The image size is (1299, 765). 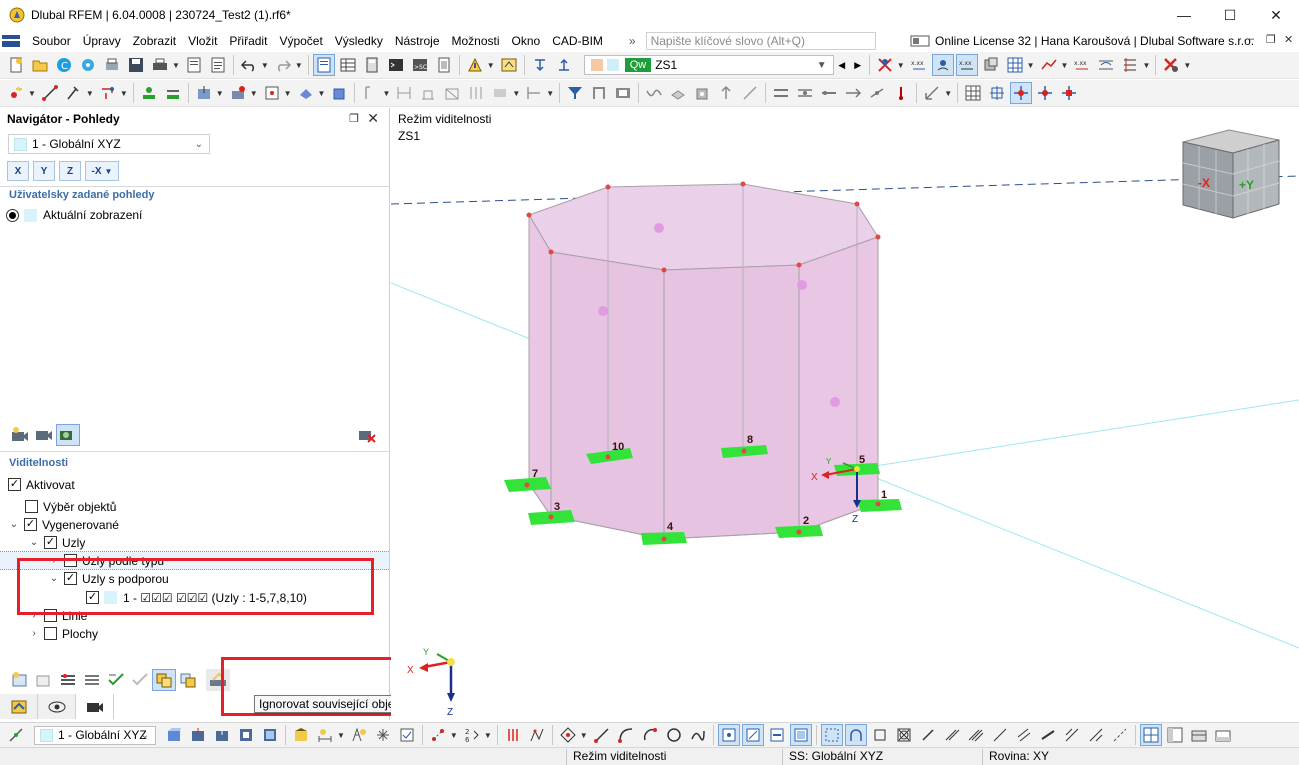 I want to click on cloud-icon: C, so click(x=64, y=65).